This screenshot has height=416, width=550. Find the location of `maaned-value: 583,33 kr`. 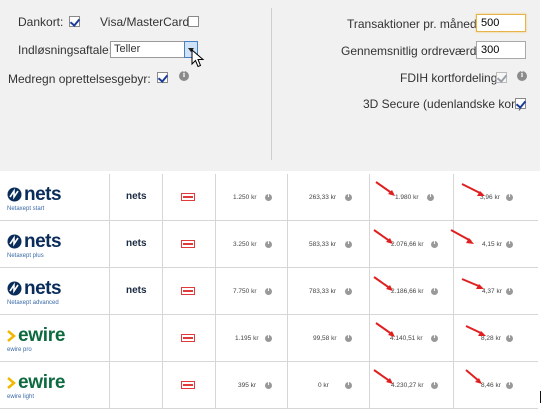

maaned-value: 583,33 kr is located at coordinates (323, 244).